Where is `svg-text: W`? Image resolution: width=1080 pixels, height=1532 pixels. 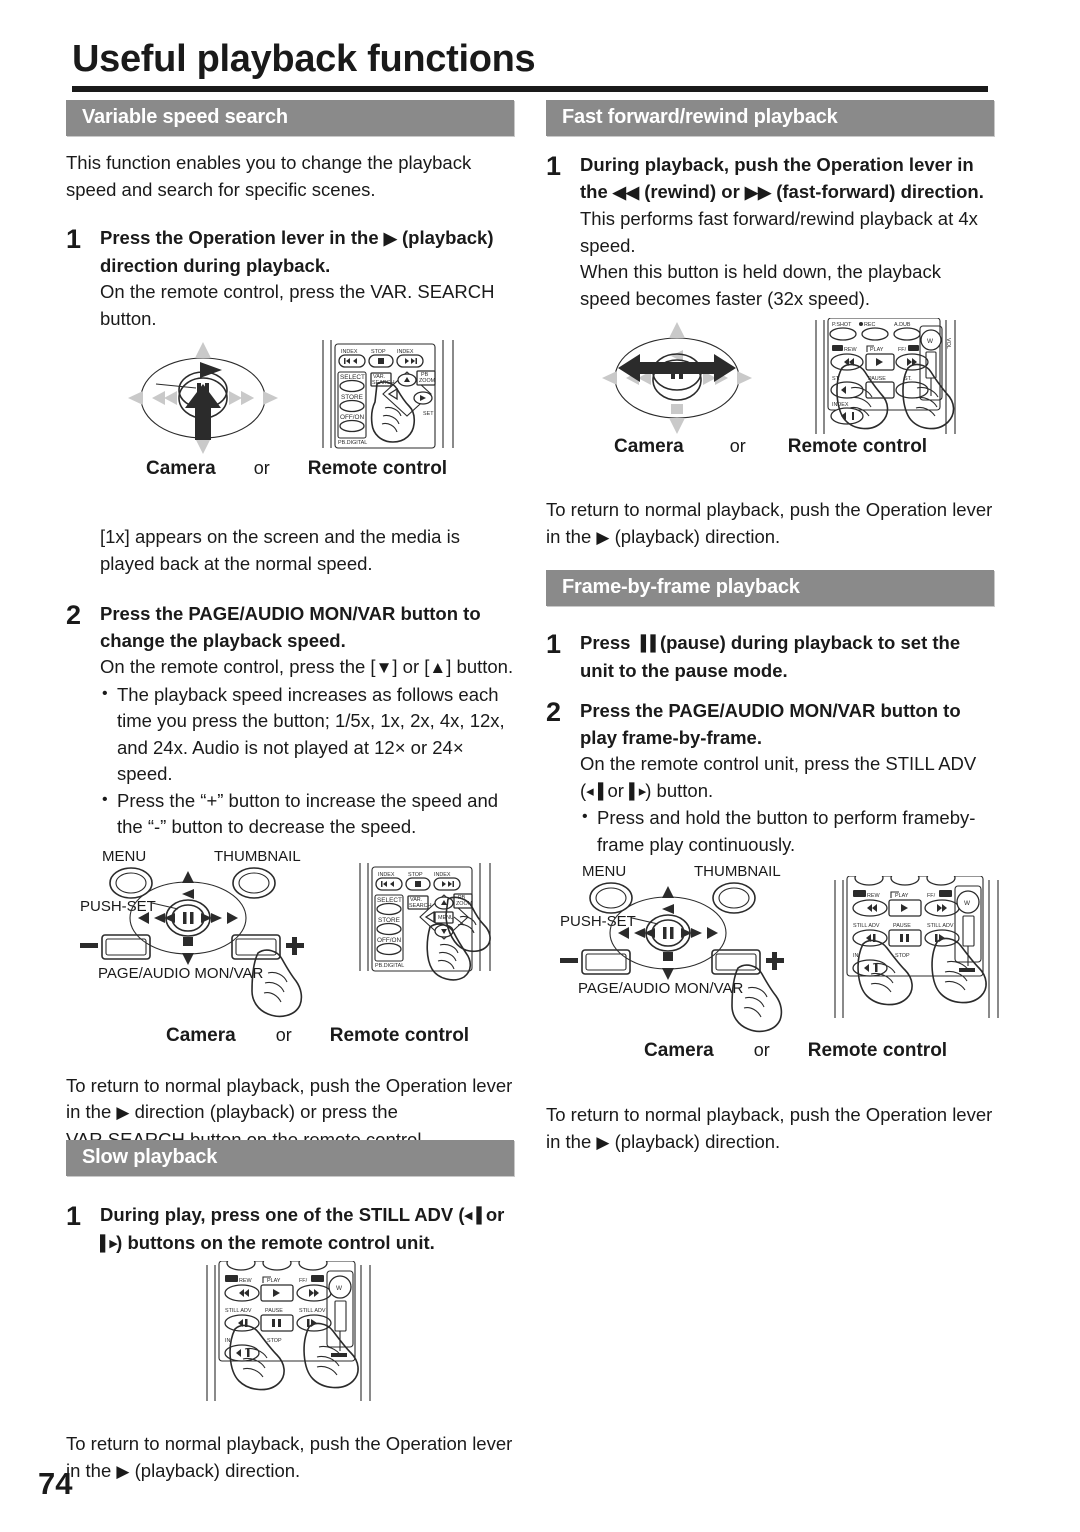
svg-text: W is located at coordinates (967, 903).